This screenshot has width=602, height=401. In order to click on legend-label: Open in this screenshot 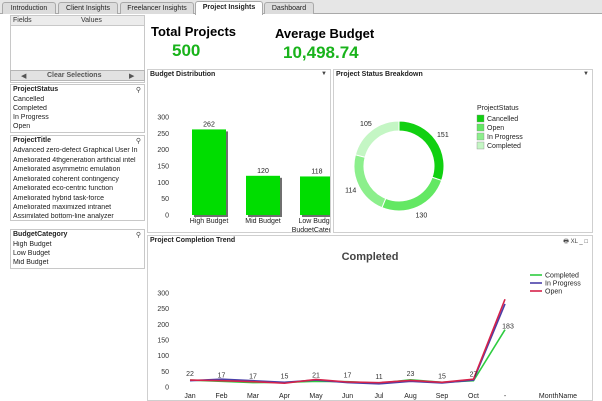, I will do `click(553, 292)`.